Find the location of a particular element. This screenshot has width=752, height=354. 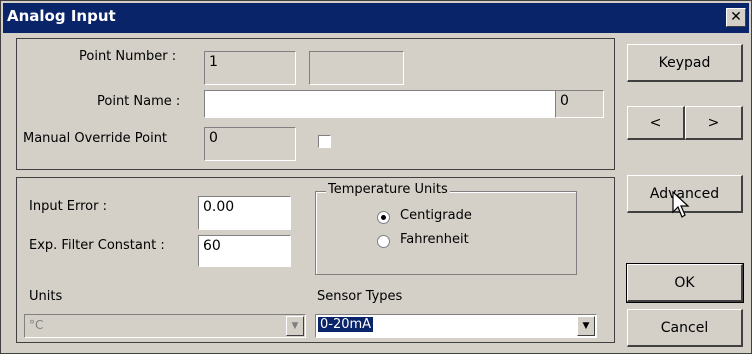

point-number-label: Point Number : is located at coordinates (128, 56).